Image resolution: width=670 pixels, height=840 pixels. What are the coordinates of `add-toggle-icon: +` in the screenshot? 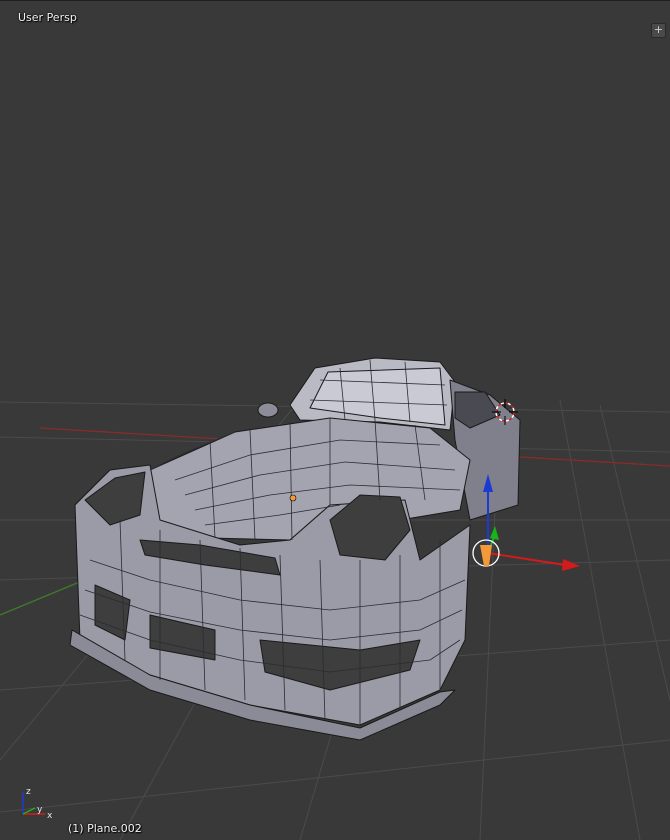 It's located at (658, 30).